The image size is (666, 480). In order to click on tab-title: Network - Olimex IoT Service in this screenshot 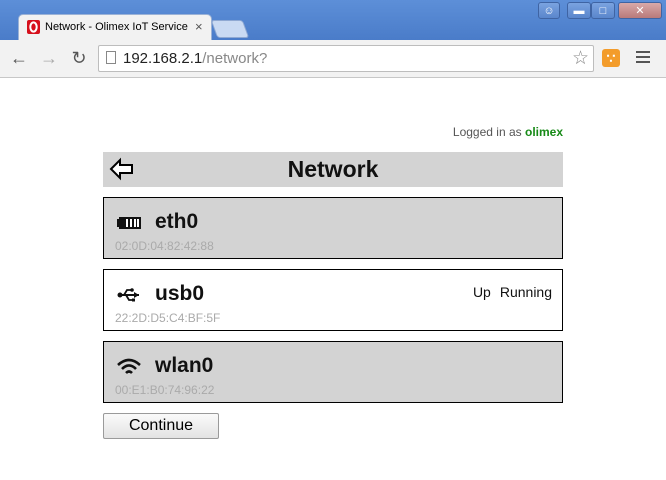, I will do `click(116, 27)`.